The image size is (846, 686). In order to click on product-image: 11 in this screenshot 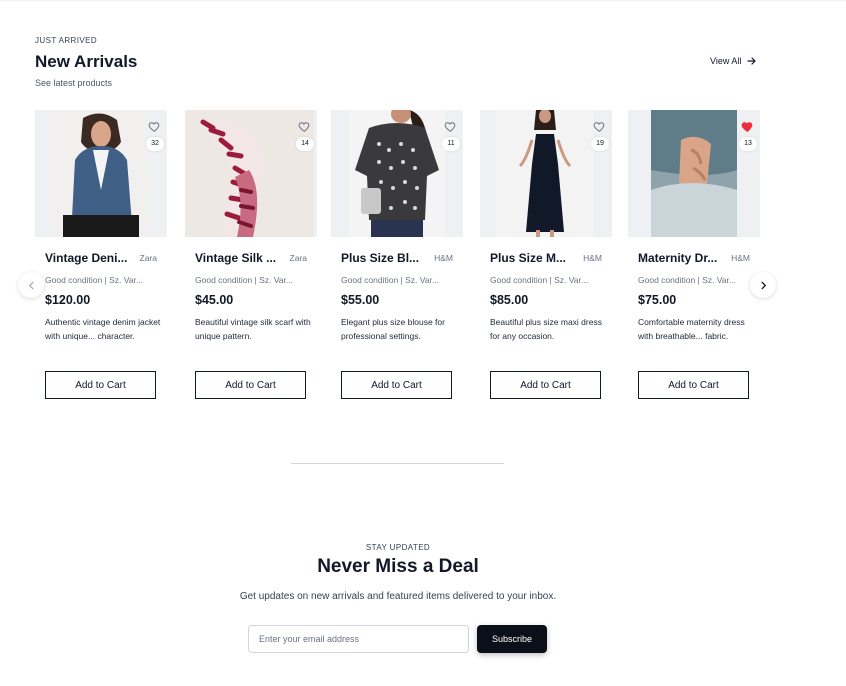, I will do `click(397, 173)`.